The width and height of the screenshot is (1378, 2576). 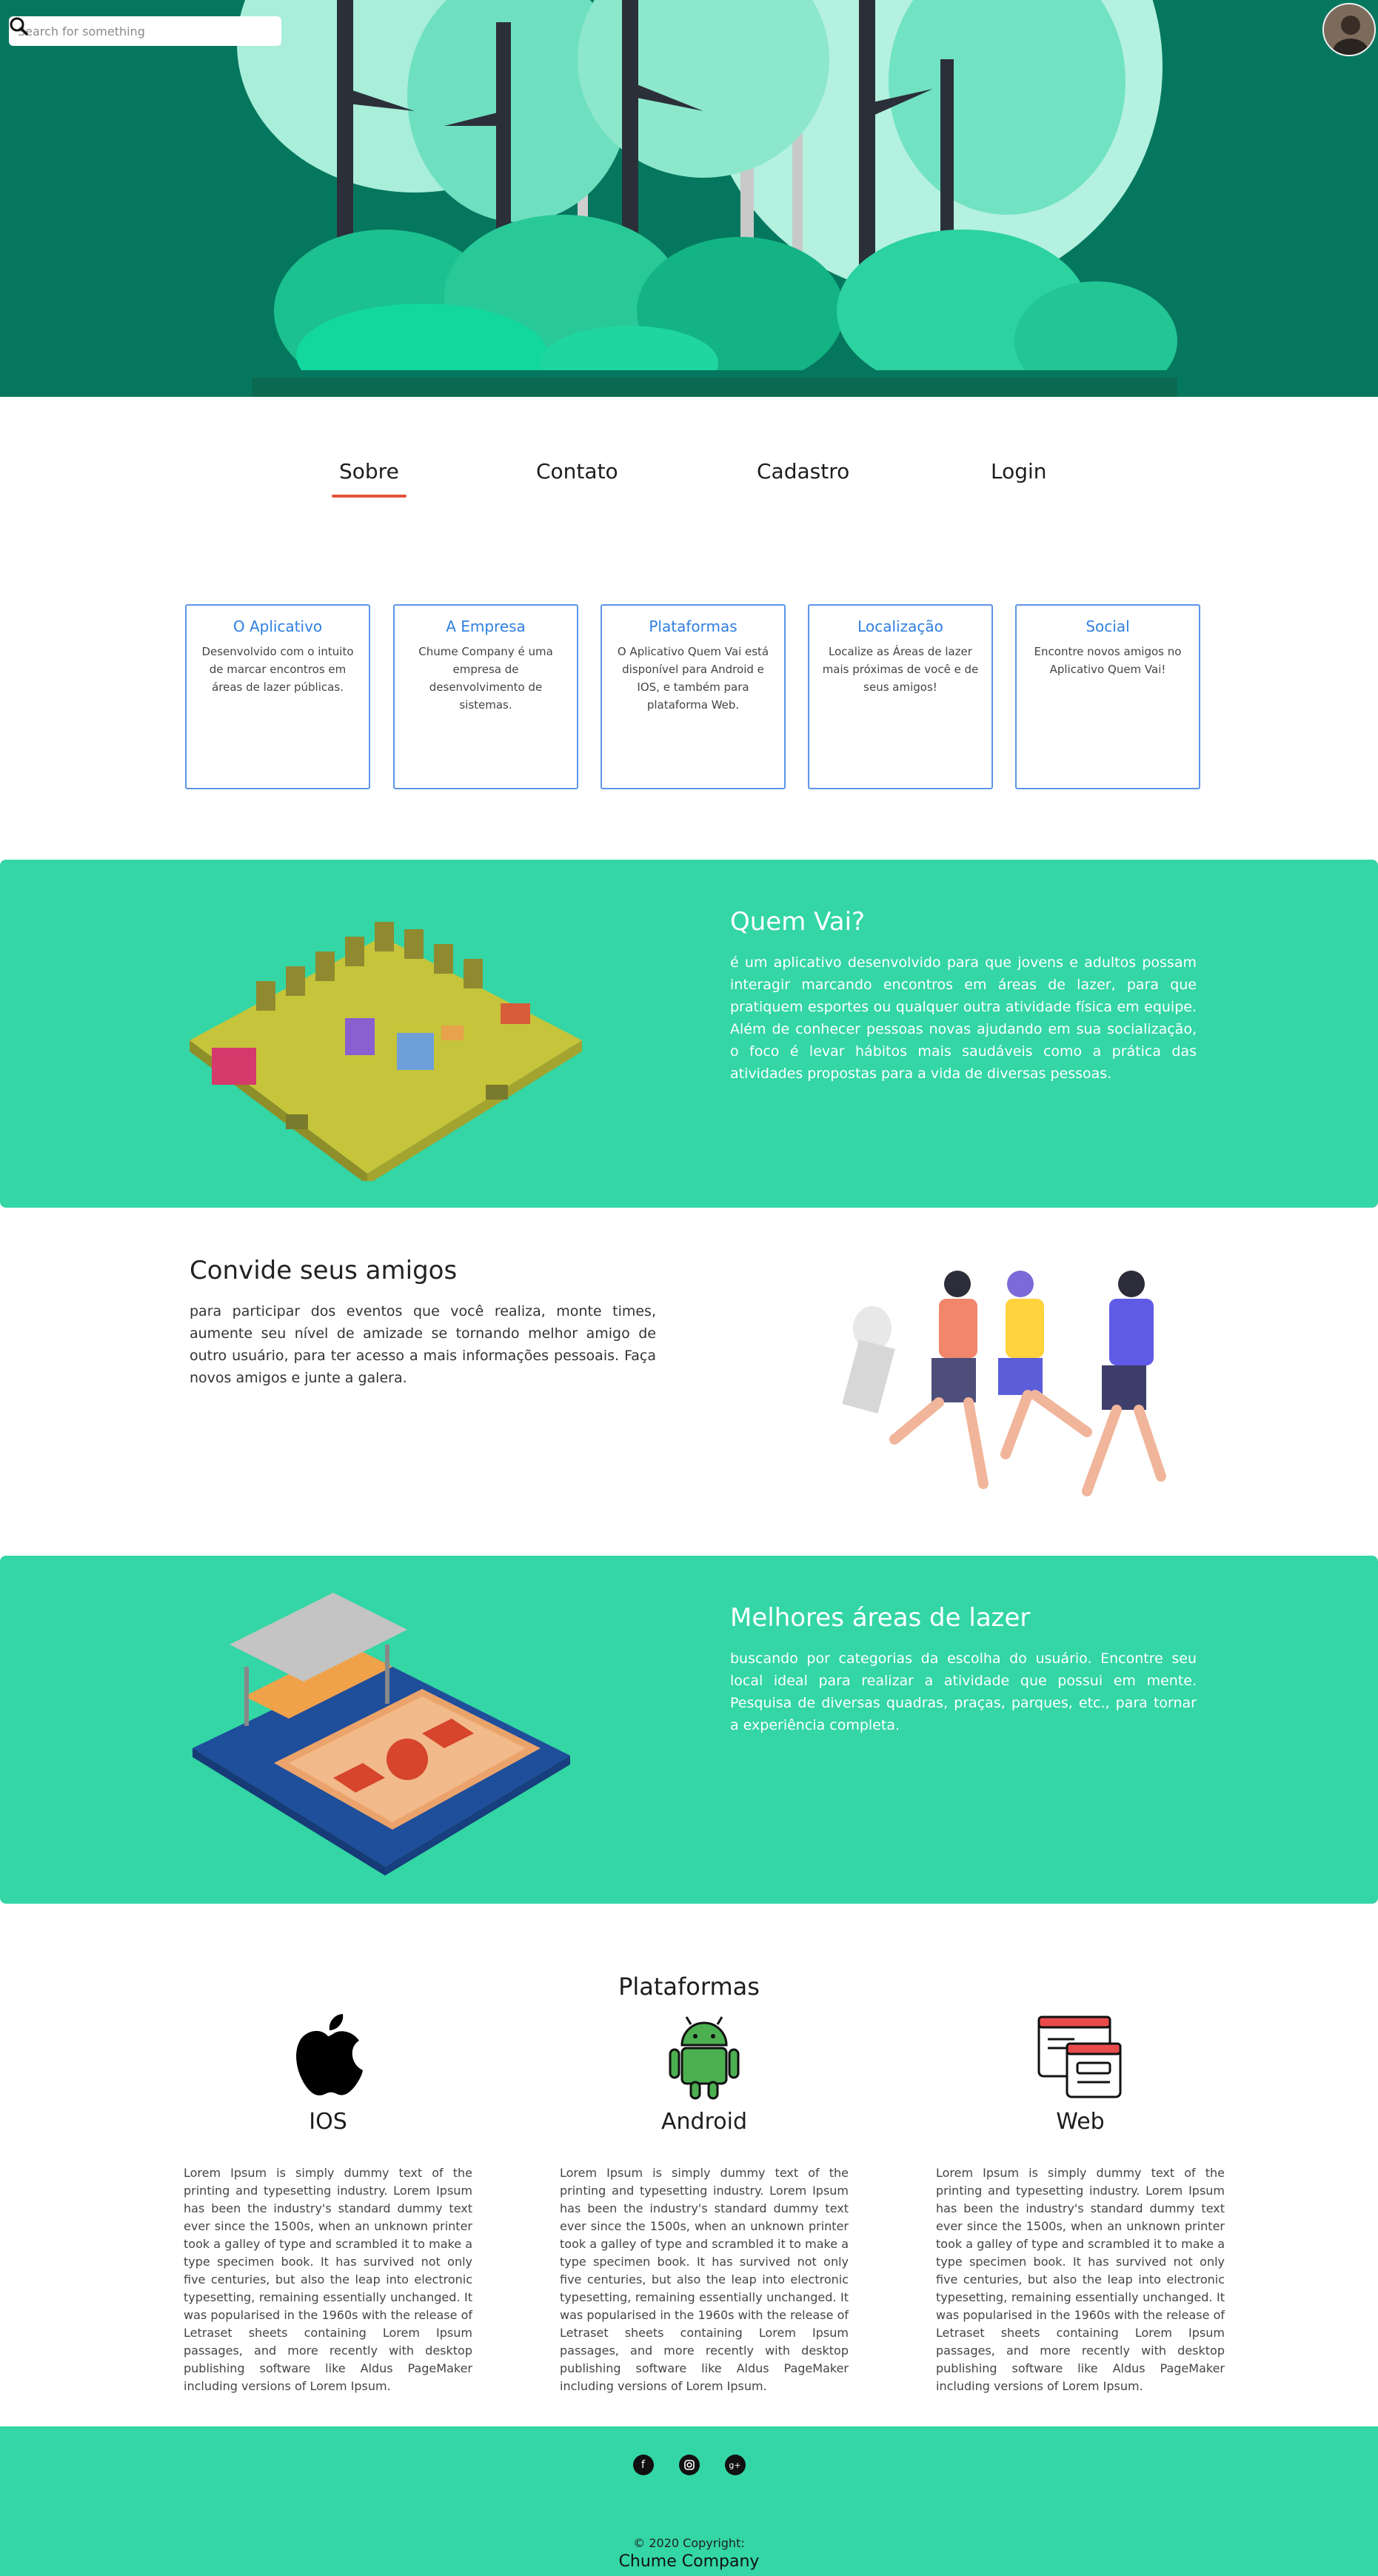 What do you see at coordinates (689, 2543) in the screenshot?
I see `copyright-text: © 2020 Copyright:` at bounding box center [689, 2543].